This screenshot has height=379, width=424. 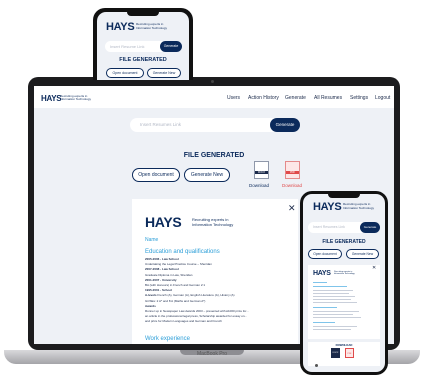 What do you see at coordinates (295, 98) in the screenshot?
I see `nav-generate: Generate` at bounding box center [295, 98].